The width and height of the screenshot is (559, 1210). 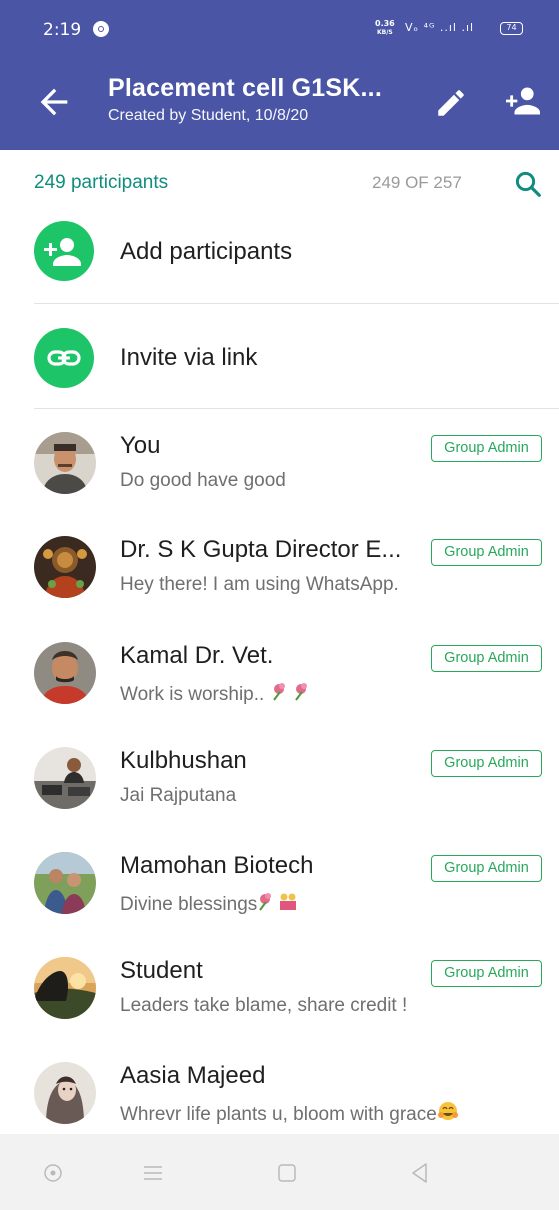 What do you see at coordinates (189, 357) in the screenshot?
I see `invite-link-label: Invite via link` at bounding box center [189, 357].